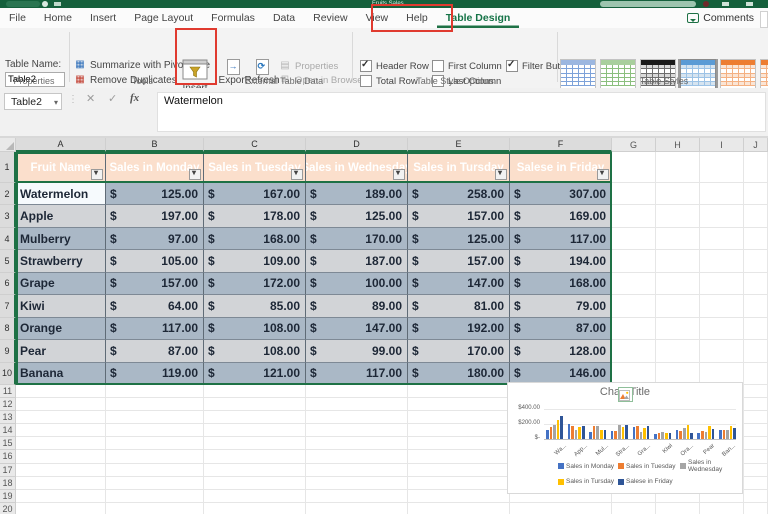 The height and width of the screenshot is (514, 768). Describe the element at coordinates (561, 216) in the screenshot. I see `money-cell: $169.00` at that location.